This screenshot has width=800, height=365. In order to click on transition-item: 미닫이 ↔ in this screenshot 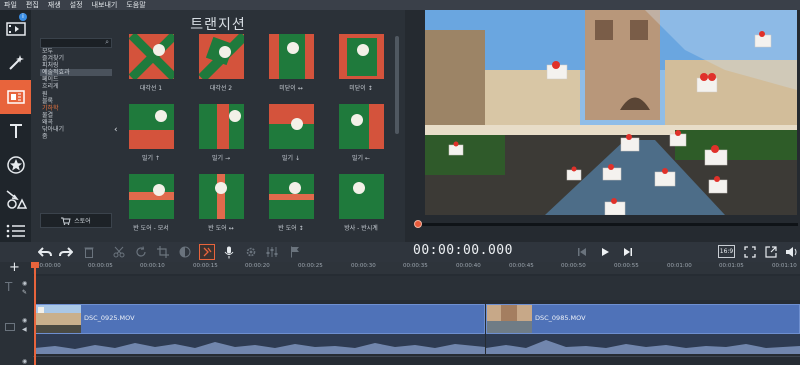, I will do `click(291, 67)`.